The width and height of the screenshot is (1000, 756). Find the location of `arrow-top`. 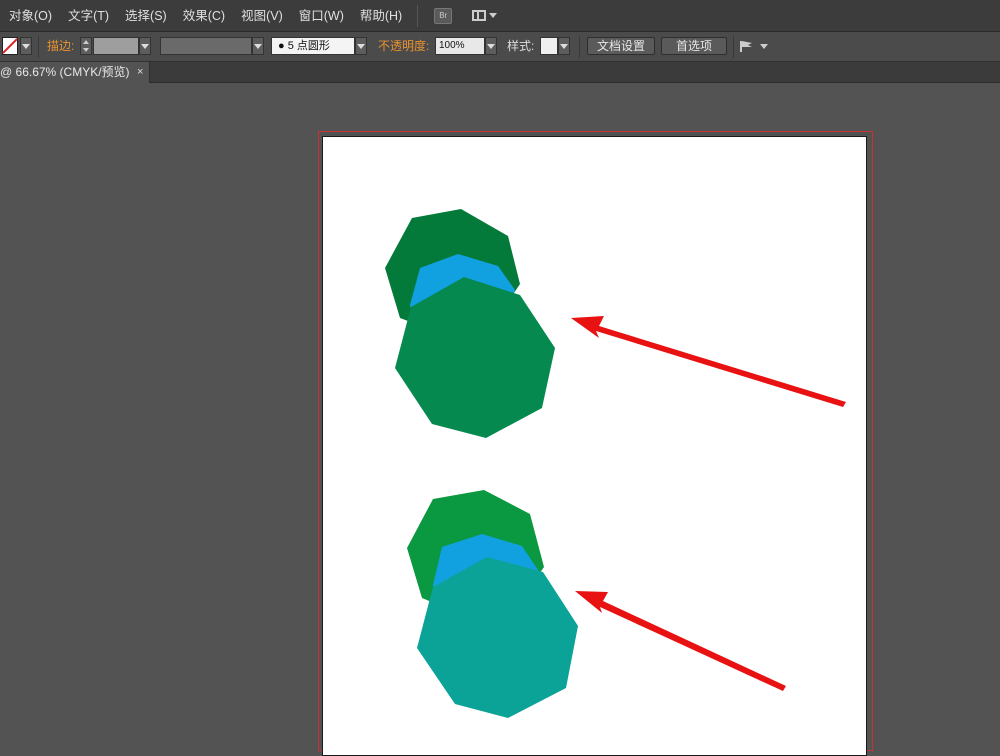

arrow-top is located at coordinates (708, 361).